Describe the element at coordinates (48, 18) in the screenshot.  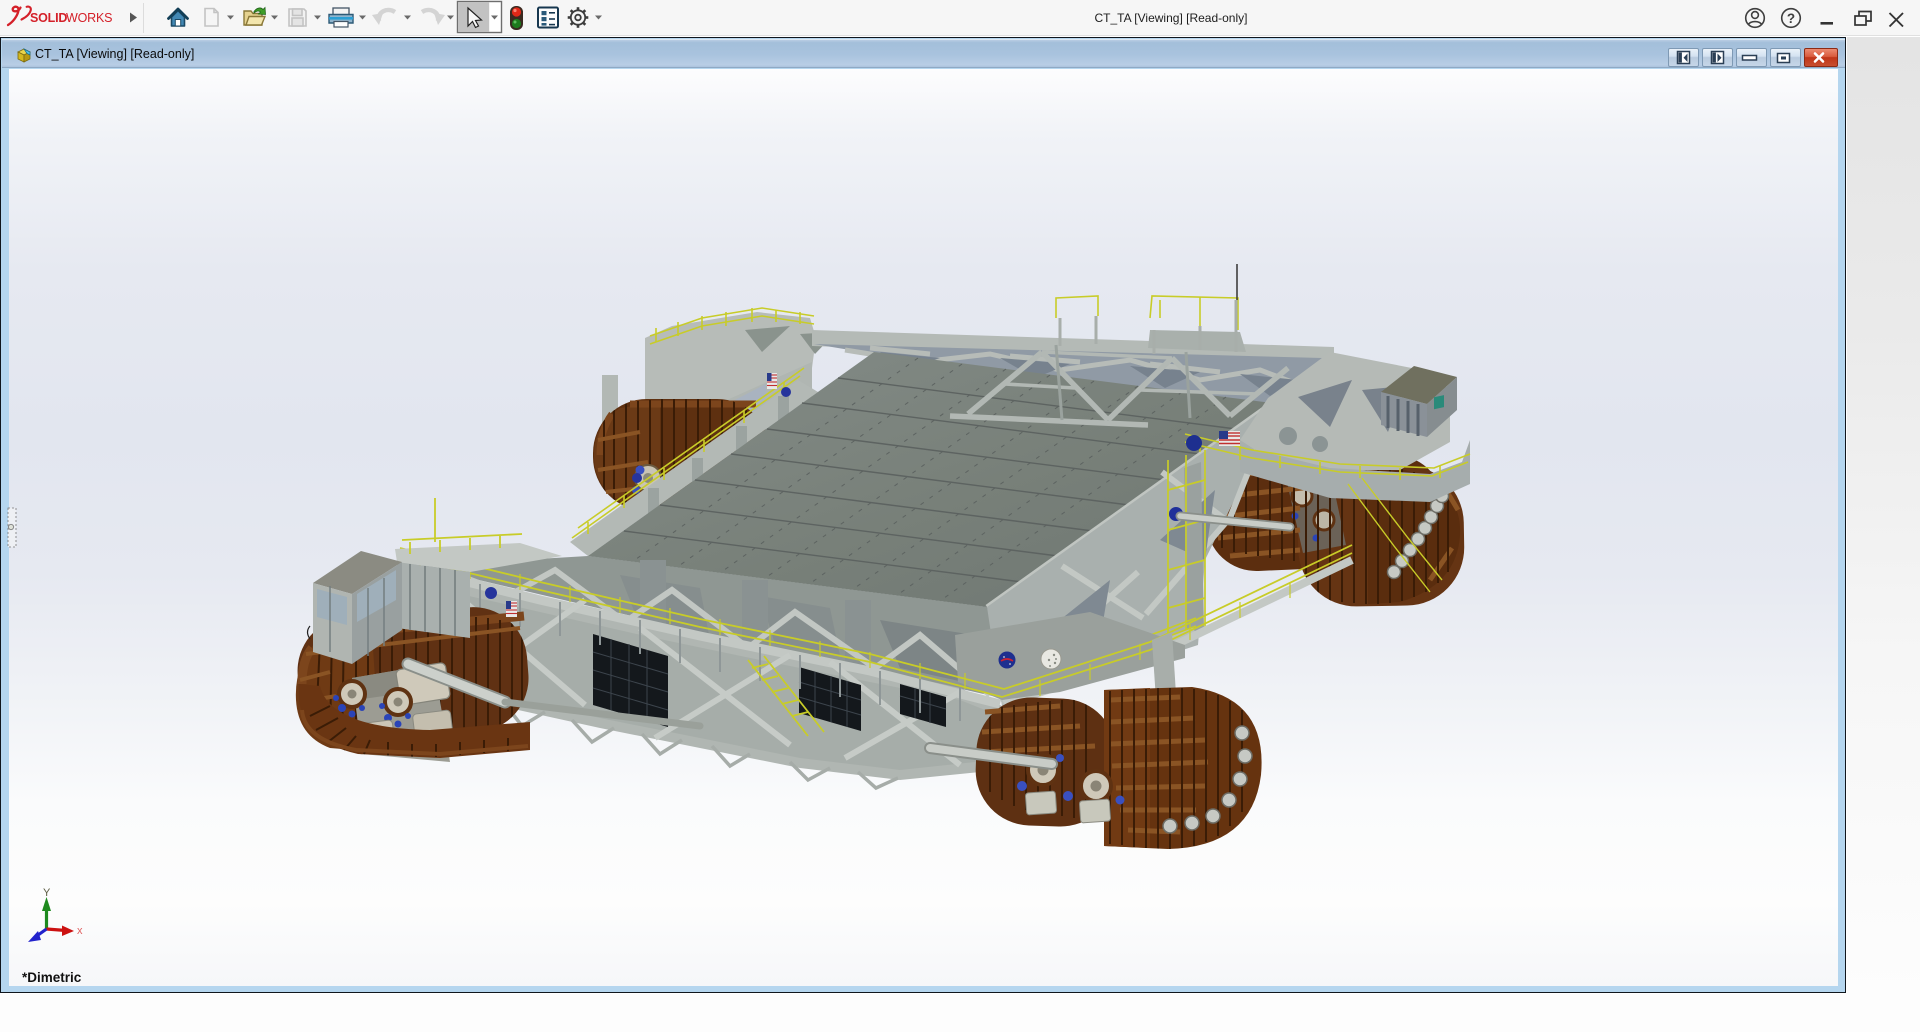
I see `svg-text: SOLID` at that location.